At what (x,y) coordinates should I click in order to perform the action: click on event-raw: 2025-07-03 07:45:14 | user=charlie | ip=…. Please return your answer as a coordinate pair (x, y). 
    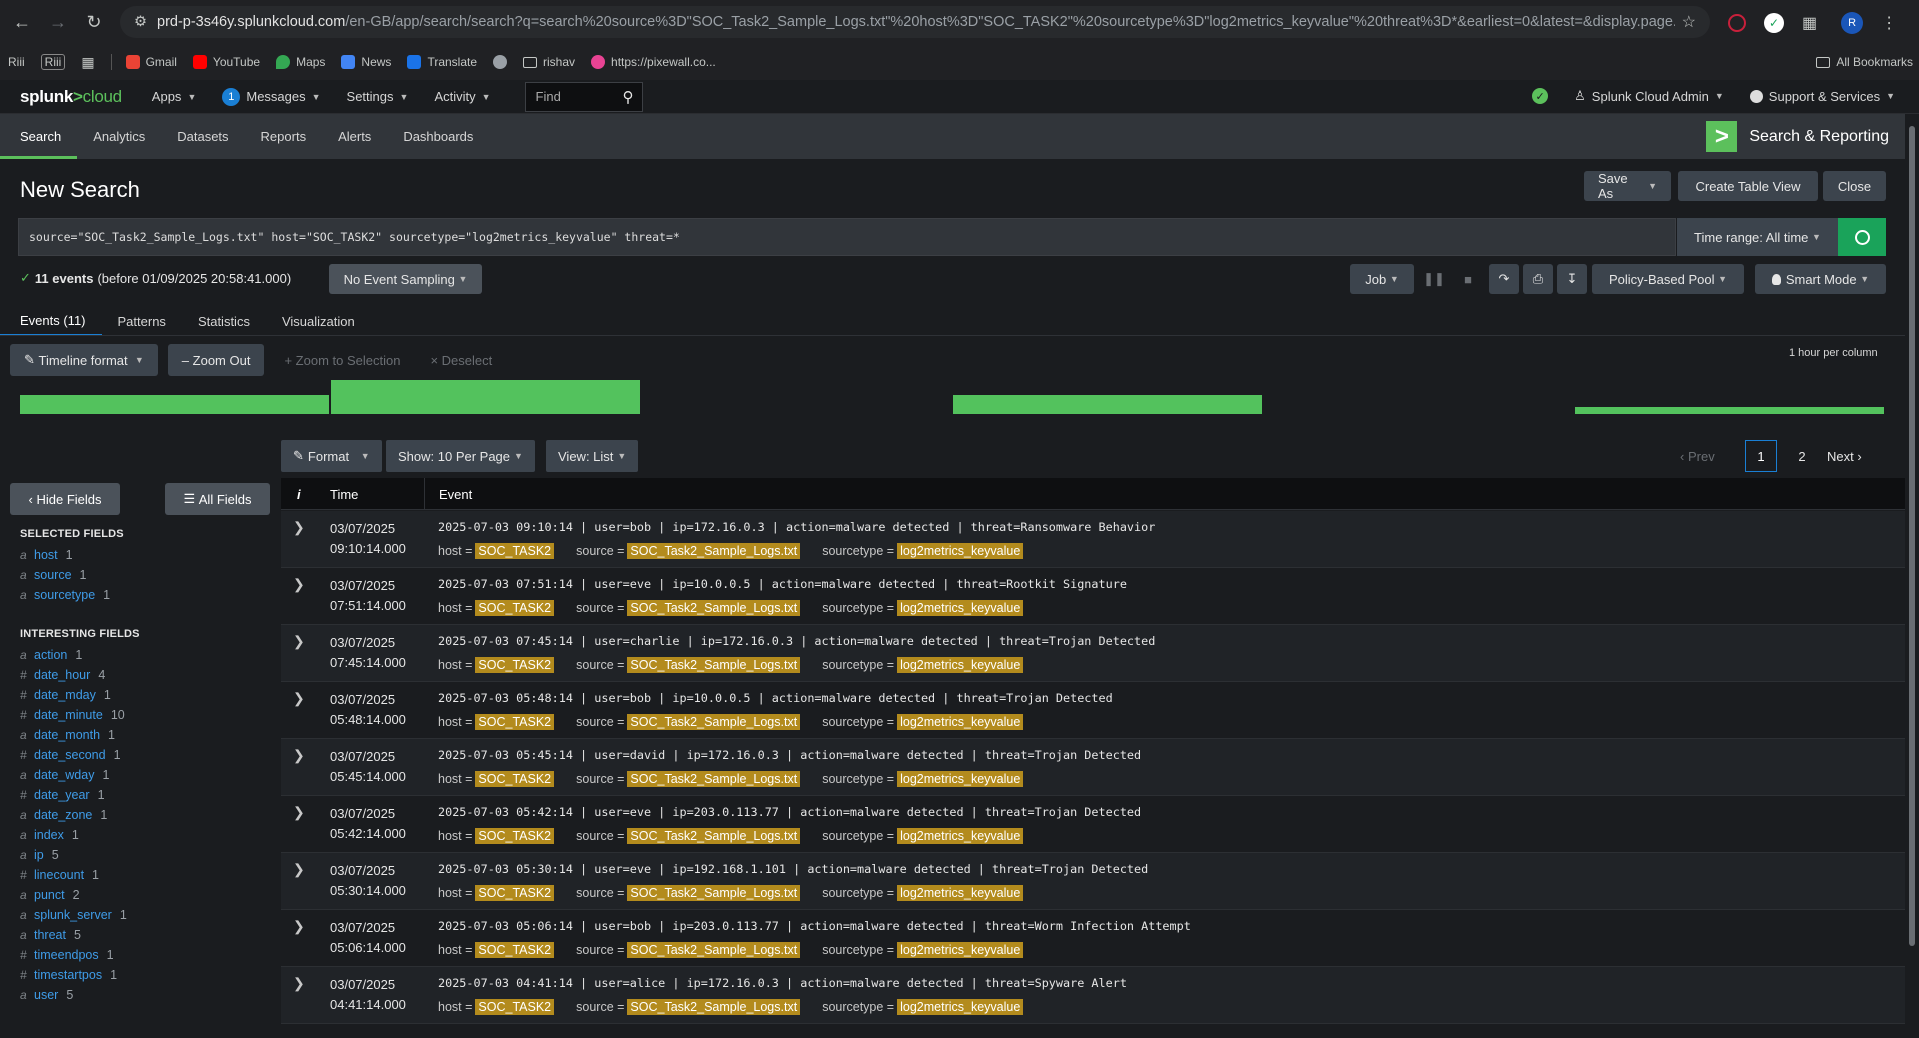
    Looking at the image, I should click on (796, 641).